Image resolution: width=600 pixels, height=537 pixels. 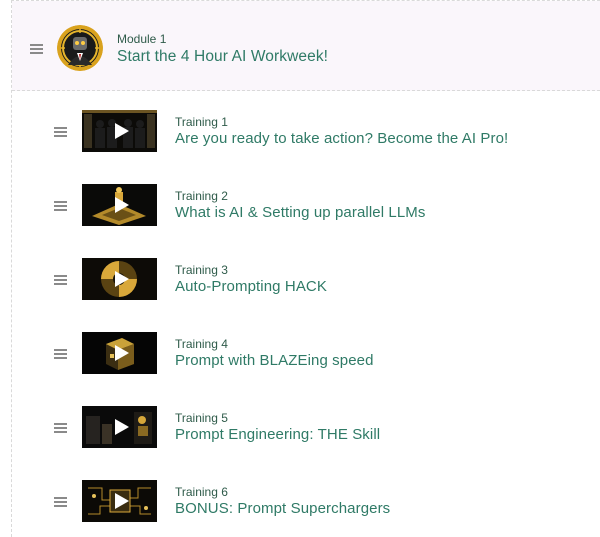 I want to click on lesson-label: Training 1, so click(x=201, y=122).